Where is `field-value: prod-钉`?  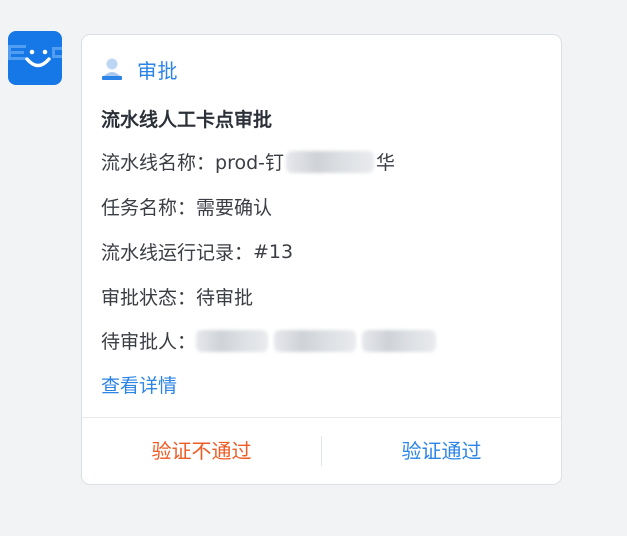
field-value: prod-钉 is located at coordinates (250, 163).